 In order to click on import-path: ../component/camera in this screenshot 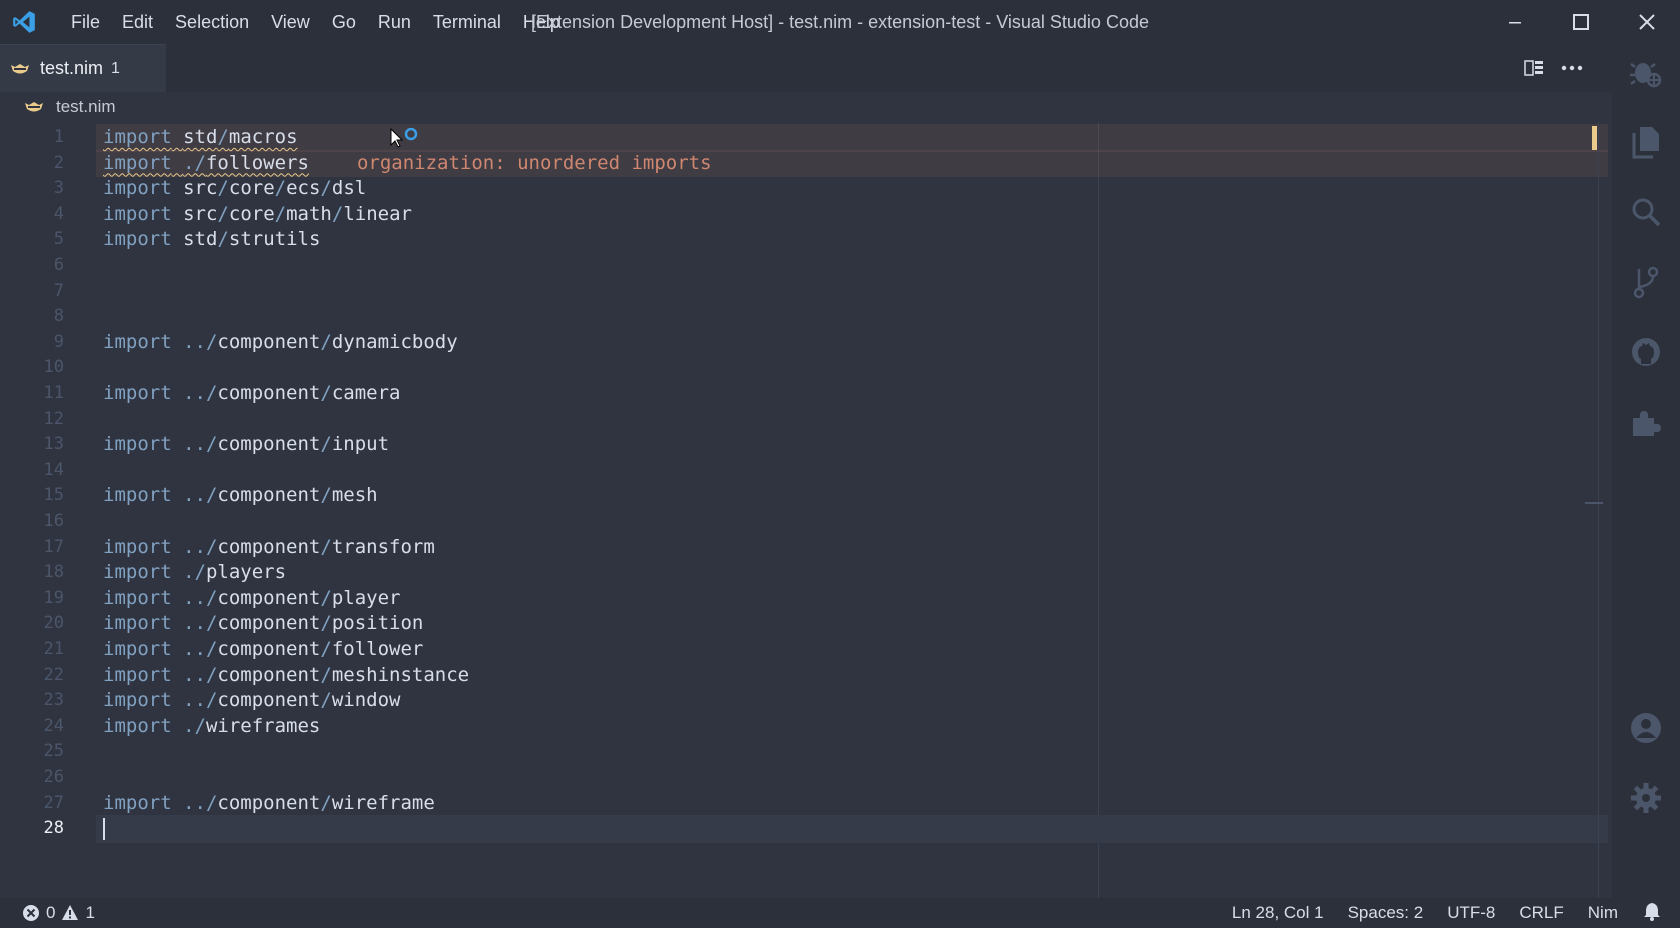, I will do `click(292, 393)`.